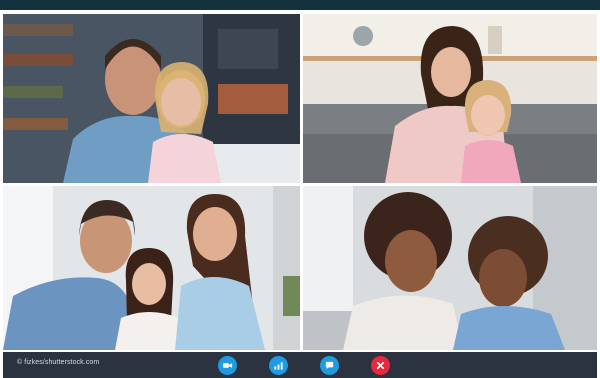 This screenshot has height=378, width=600. I want to click on signal-bars-icon, so click(278, 366).